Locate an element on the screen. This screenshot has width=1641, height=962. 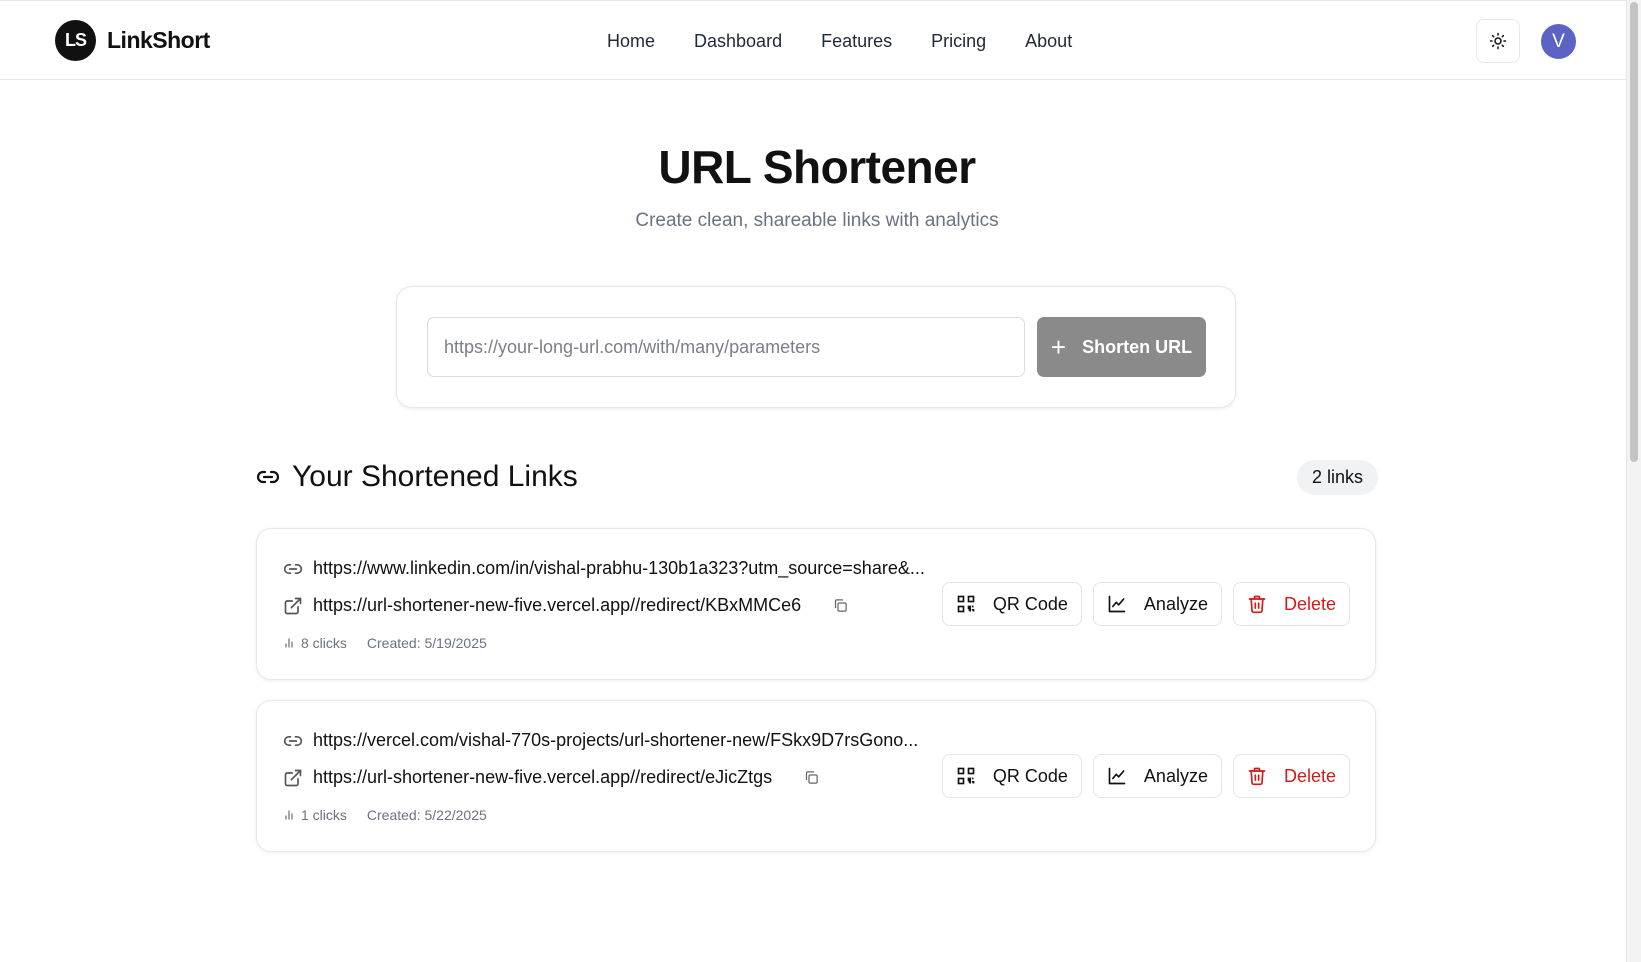
shorten-form-card: + Shorten URL is located at coordinates (816, 347).